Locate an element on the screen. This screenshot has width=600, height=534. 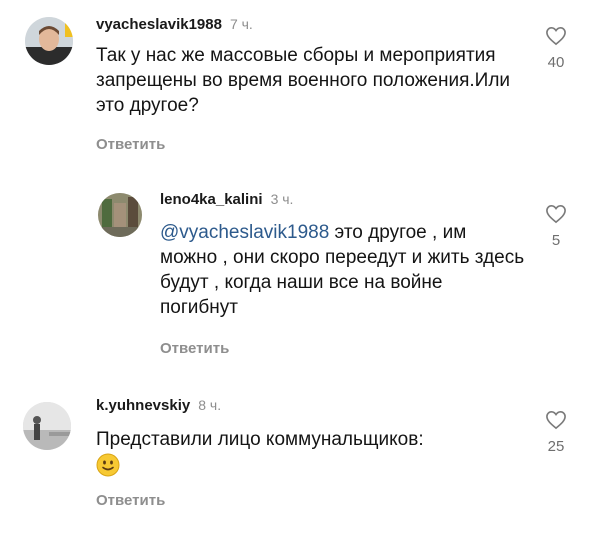
username: leno4ka_kalini is located at coordinates (211, 199).